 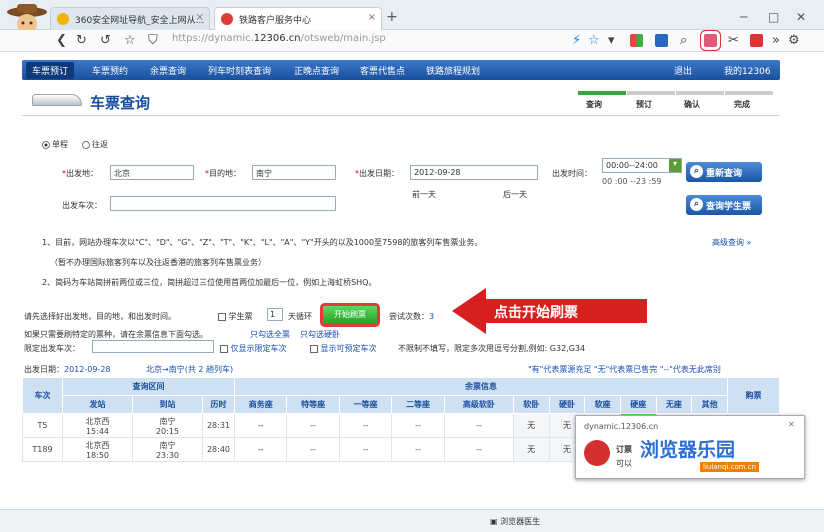 I want to click on seat-label: 无座, so click(x=673, y=404).